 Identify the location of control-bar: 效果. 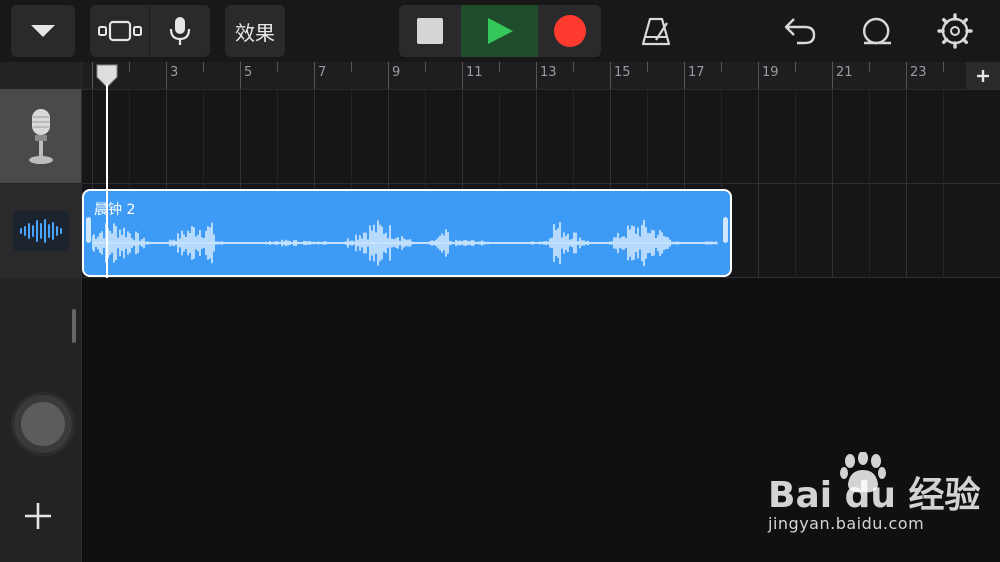
(500, 31).